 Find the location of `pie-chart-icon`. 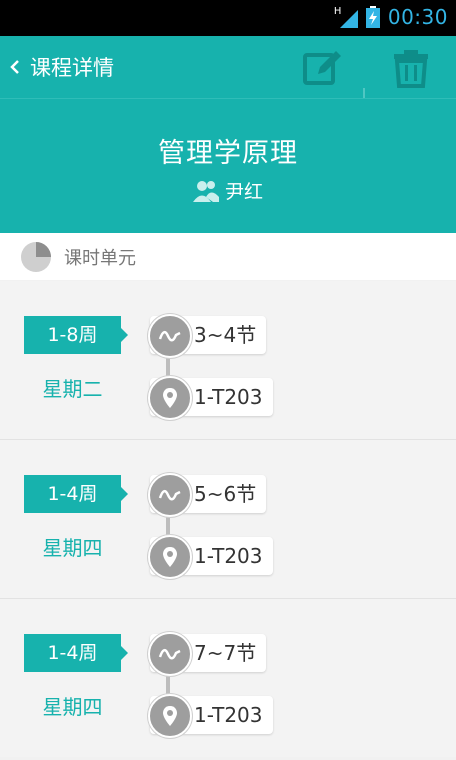

pie-chart-icon is located at coordinates (36, 256).